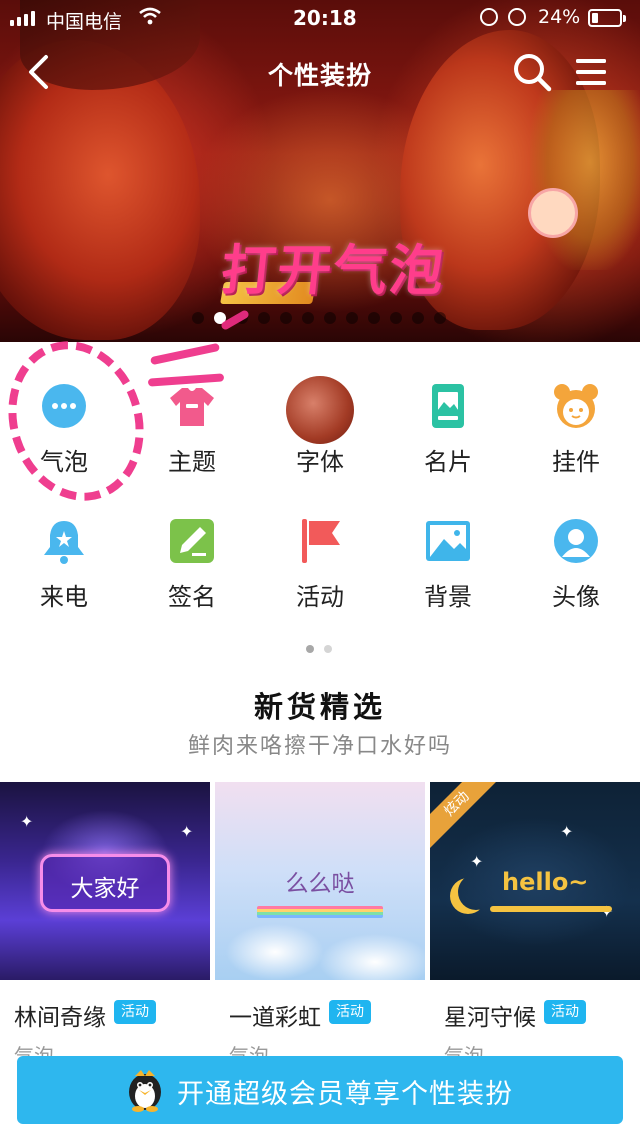 This screenshot has height=1139, width=640. I want to click on flag-icon, so click(321, 541).